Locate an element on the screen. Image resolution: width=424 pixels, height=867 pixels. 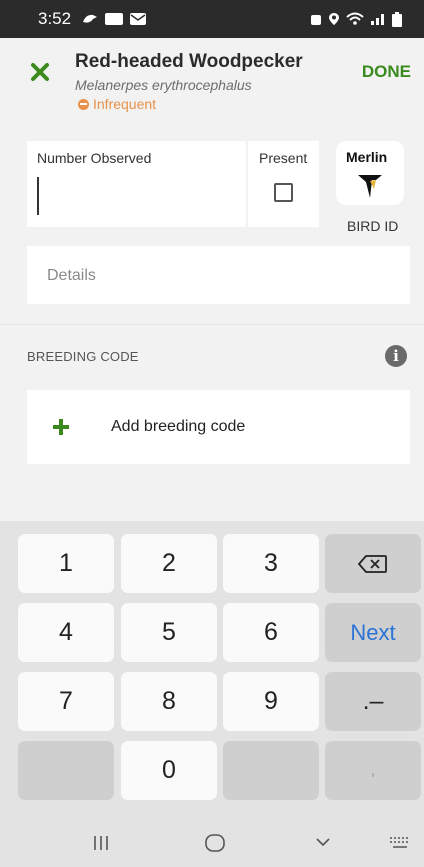
key-7: 7 is located at coordinates (66, 701).